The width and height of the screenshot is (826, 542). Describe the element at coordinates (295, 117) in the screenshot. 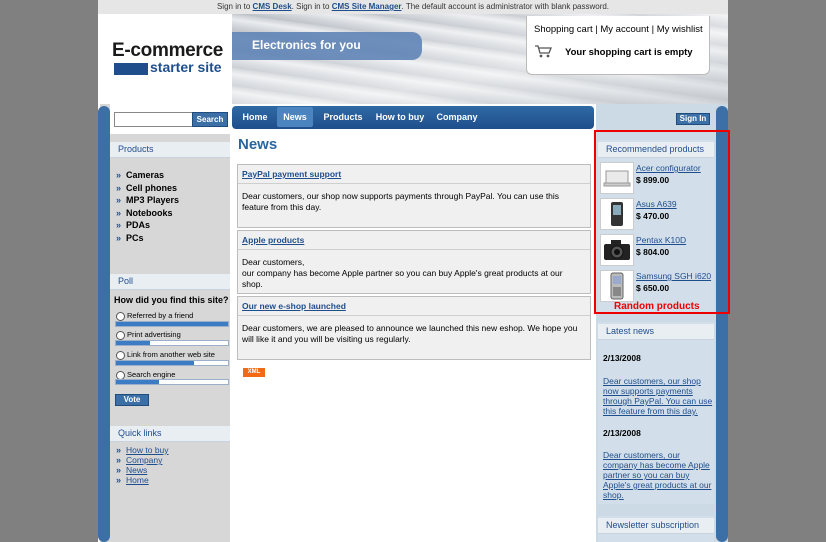

I see `nav-news: News` at that location.